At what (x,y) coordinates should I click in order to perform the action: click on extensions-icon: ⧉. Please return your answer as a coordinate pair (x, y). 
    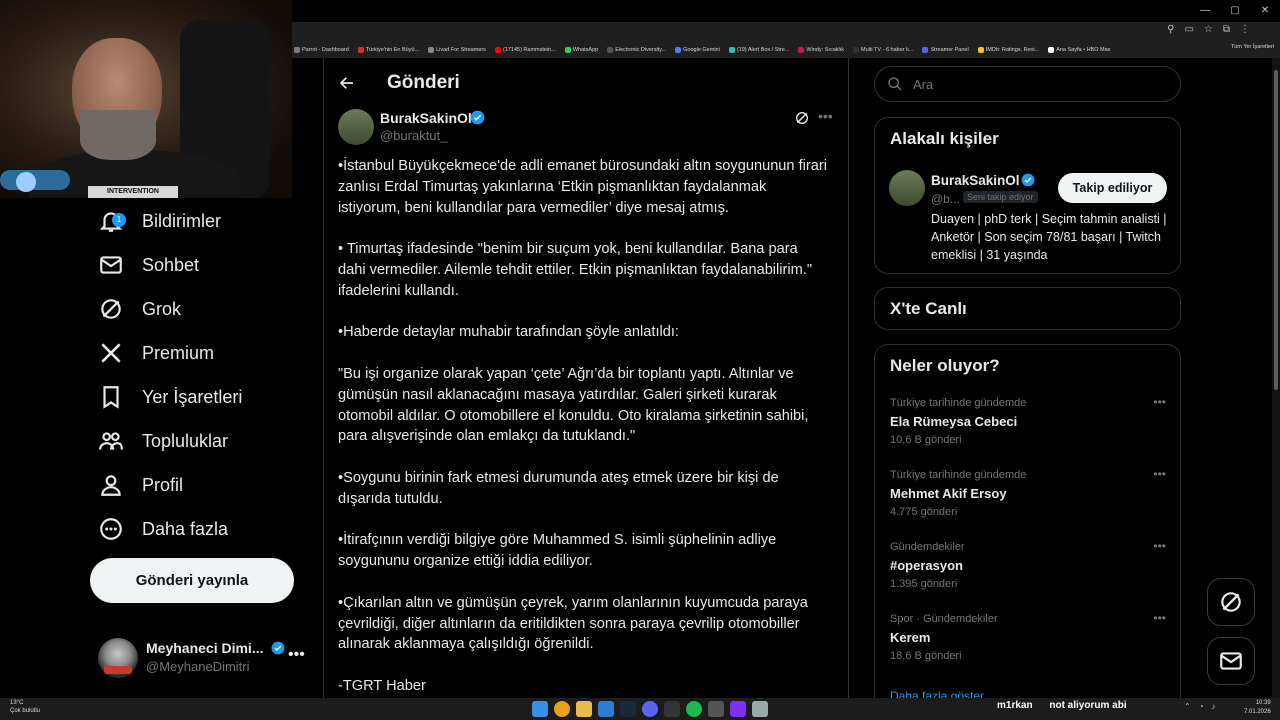
    Looking at the image, I should click on (1226, 29).